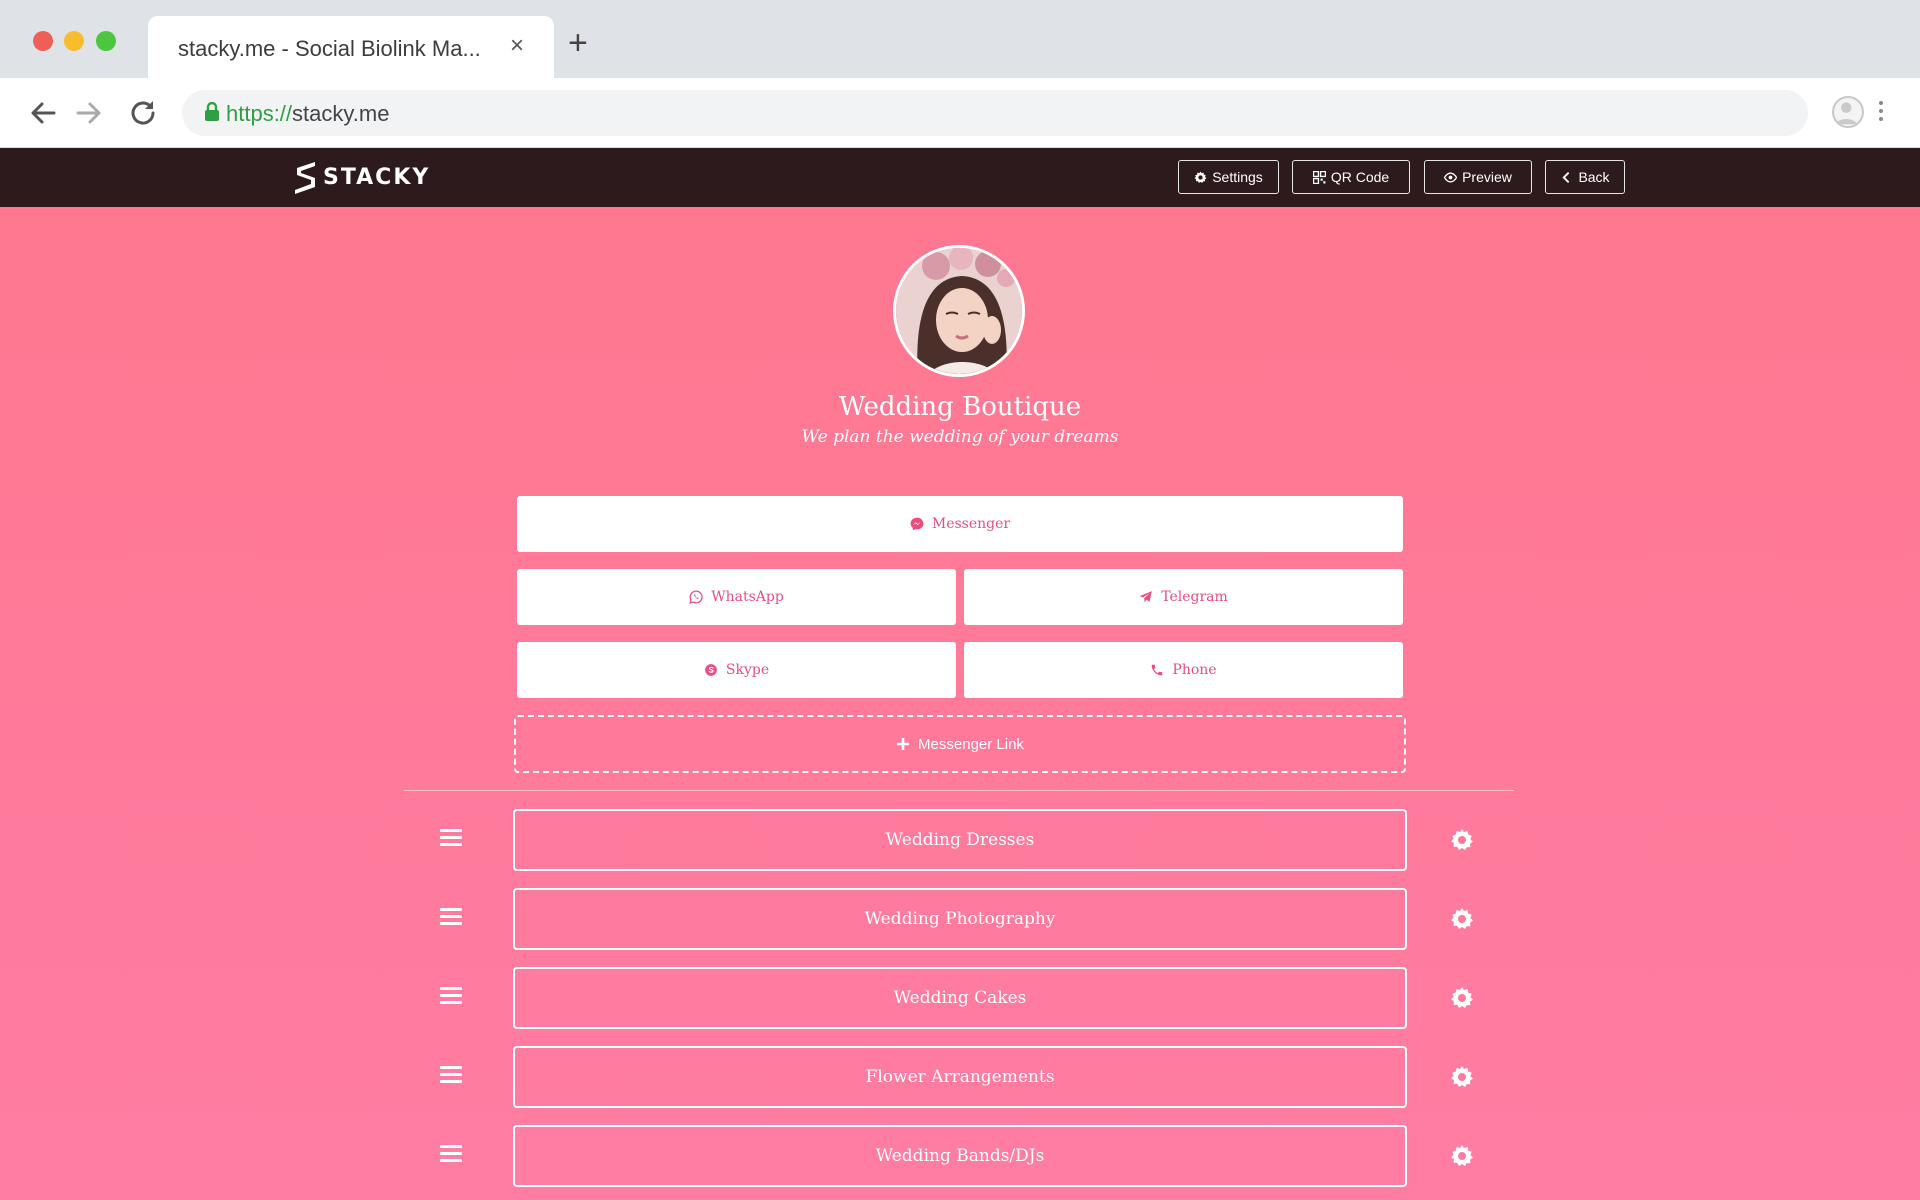  I want to click on link-row: Wedding Bands/DJs, so click(960, 1156).